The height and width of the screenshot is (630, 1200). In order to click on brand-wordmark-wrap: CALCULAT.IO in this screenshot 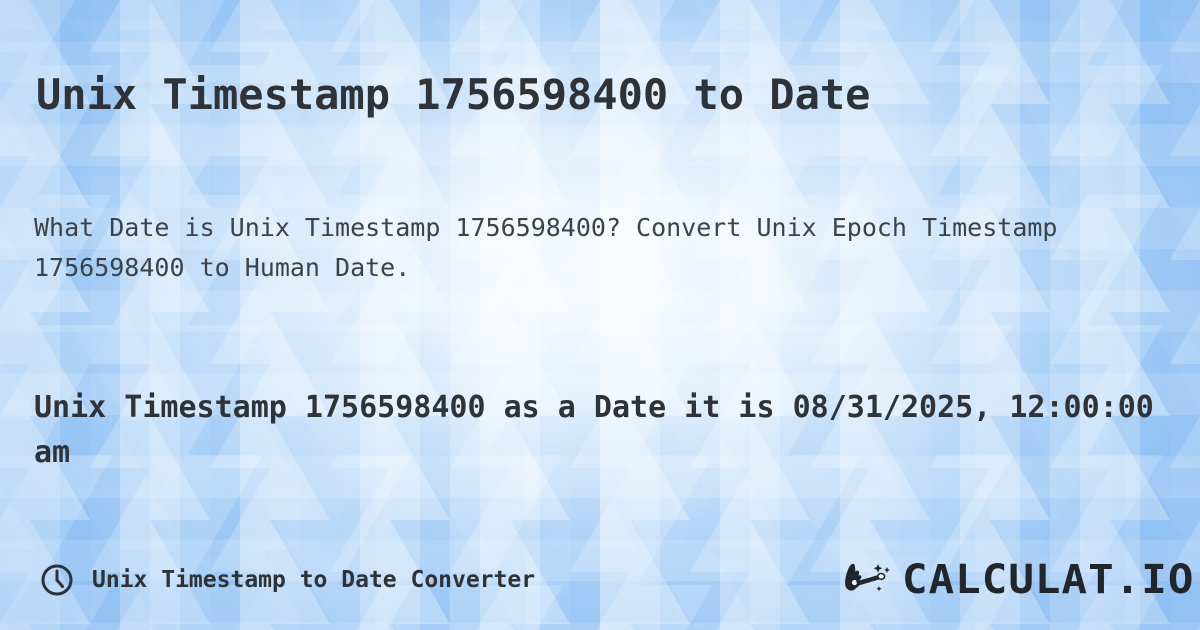, I will do `click(1047, 580)`.